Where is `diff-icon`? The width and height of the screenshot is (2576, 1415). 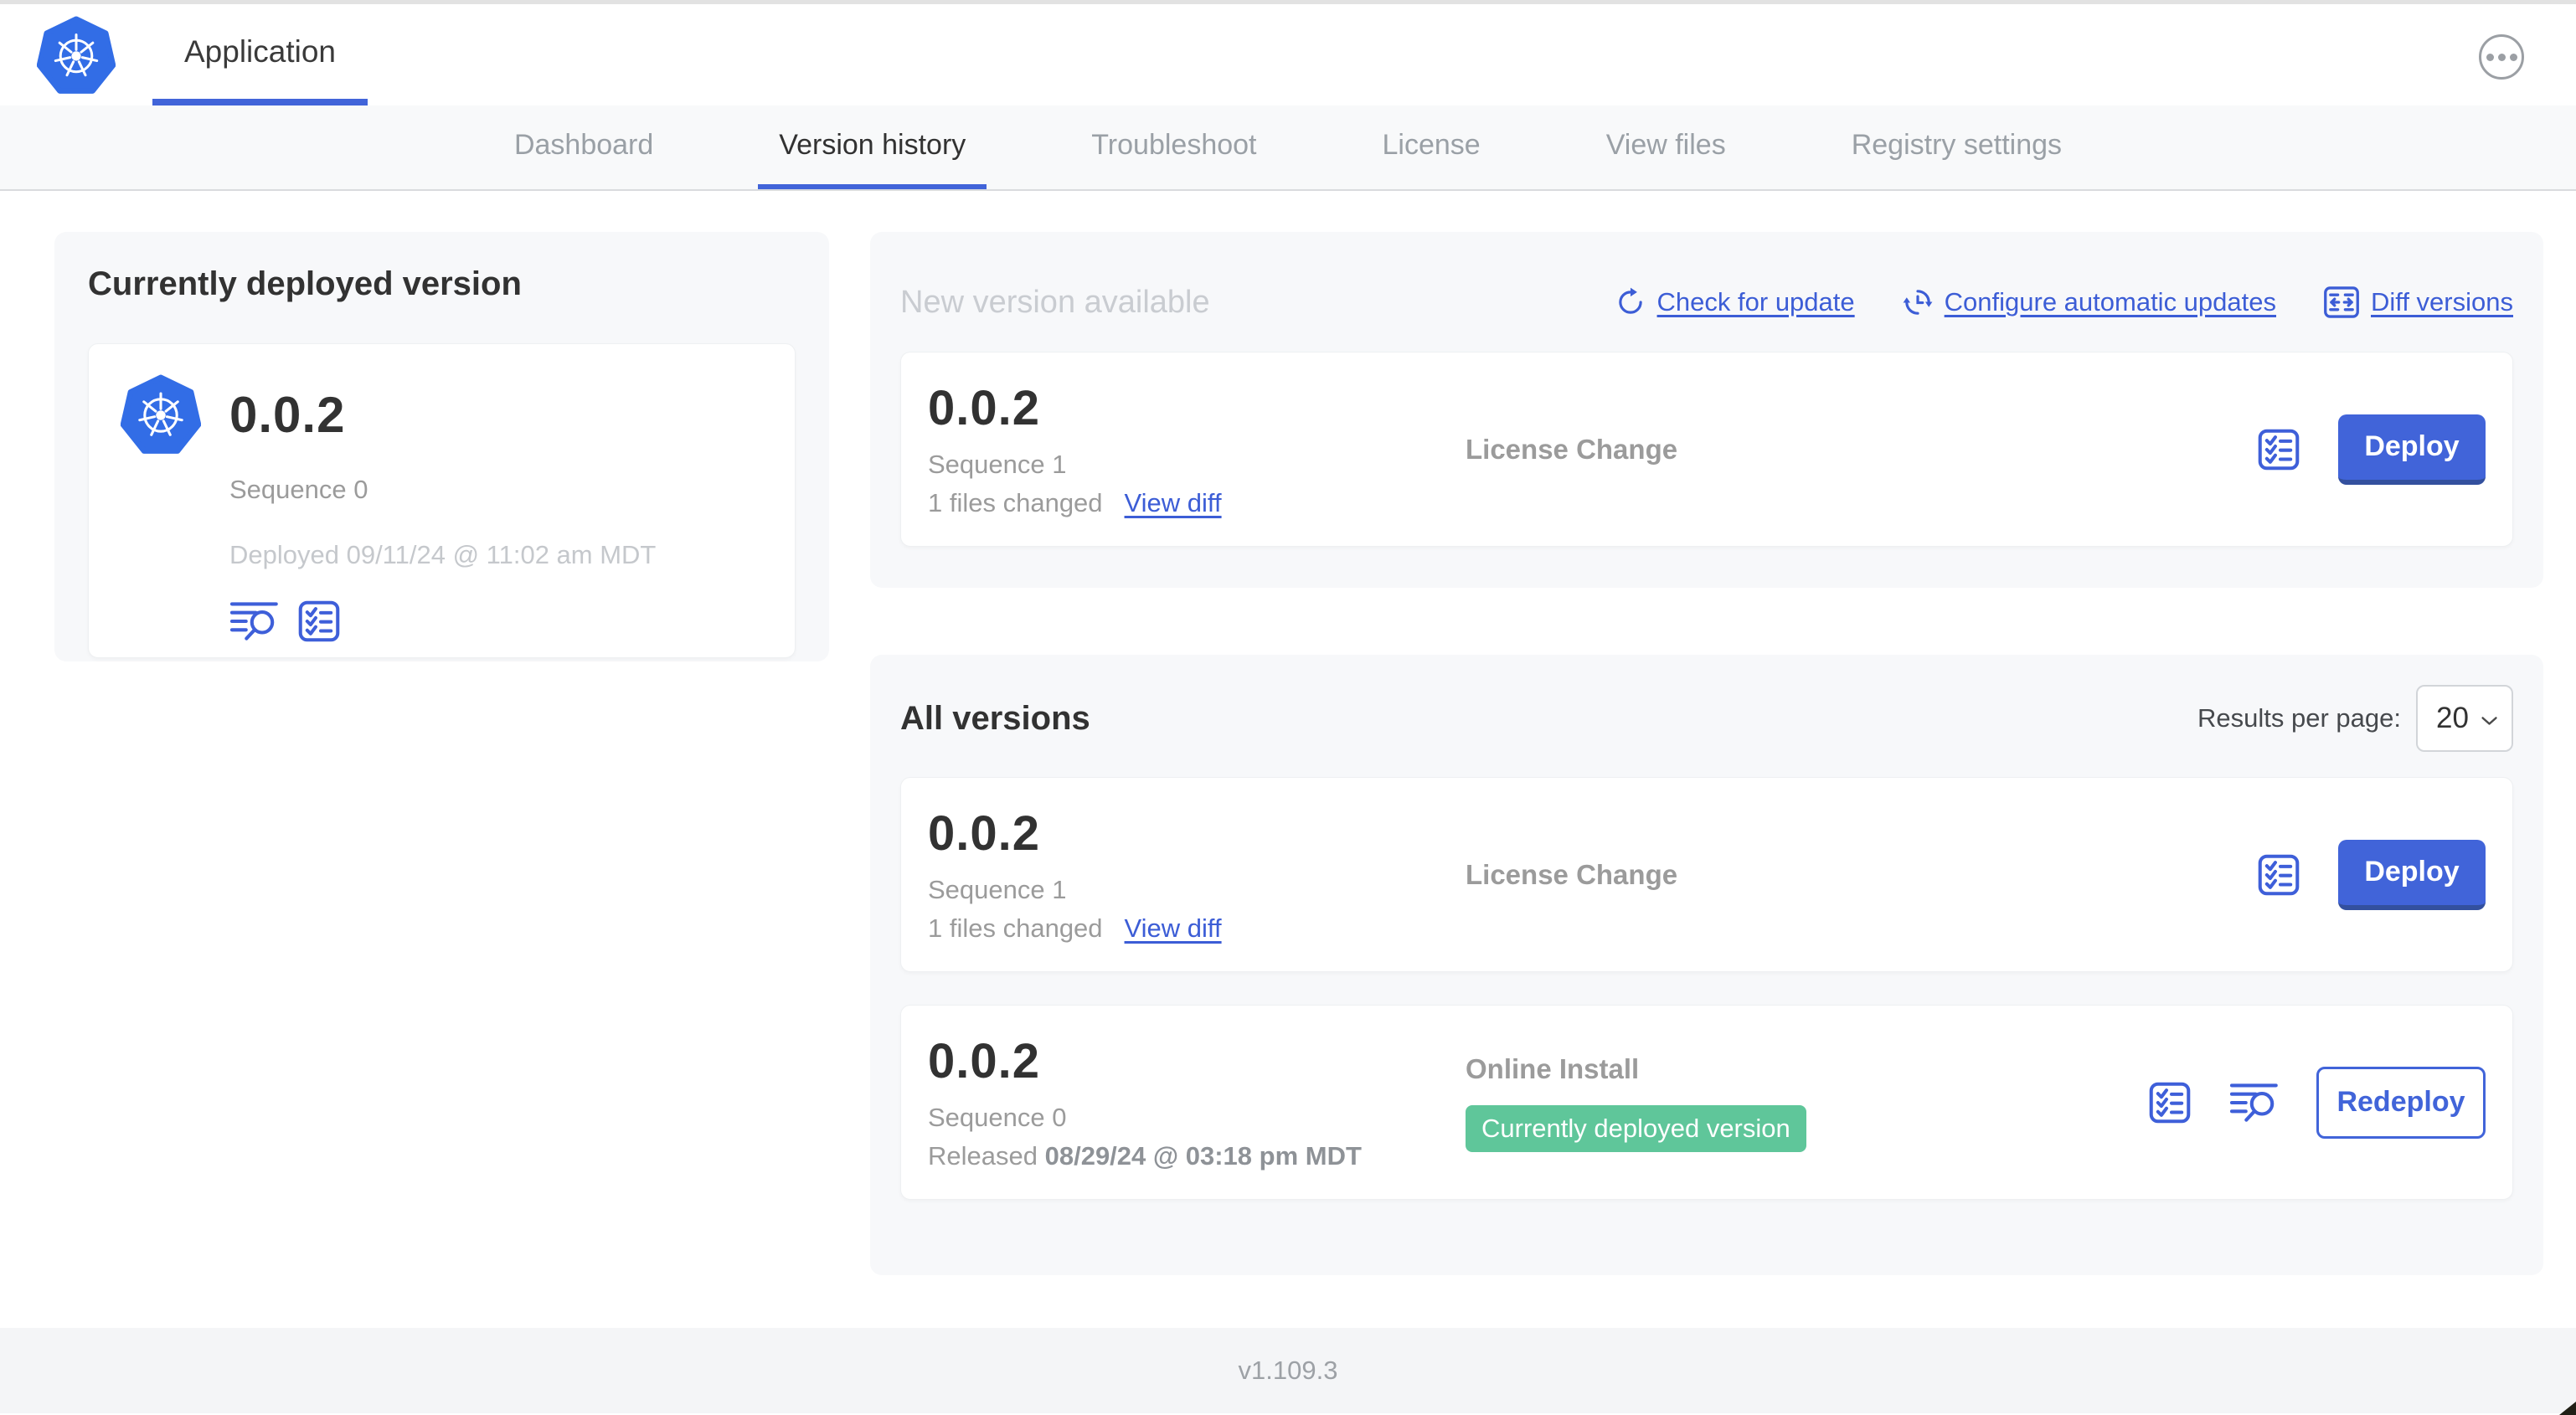 diff-icon is located at coordinates (2341, 302).